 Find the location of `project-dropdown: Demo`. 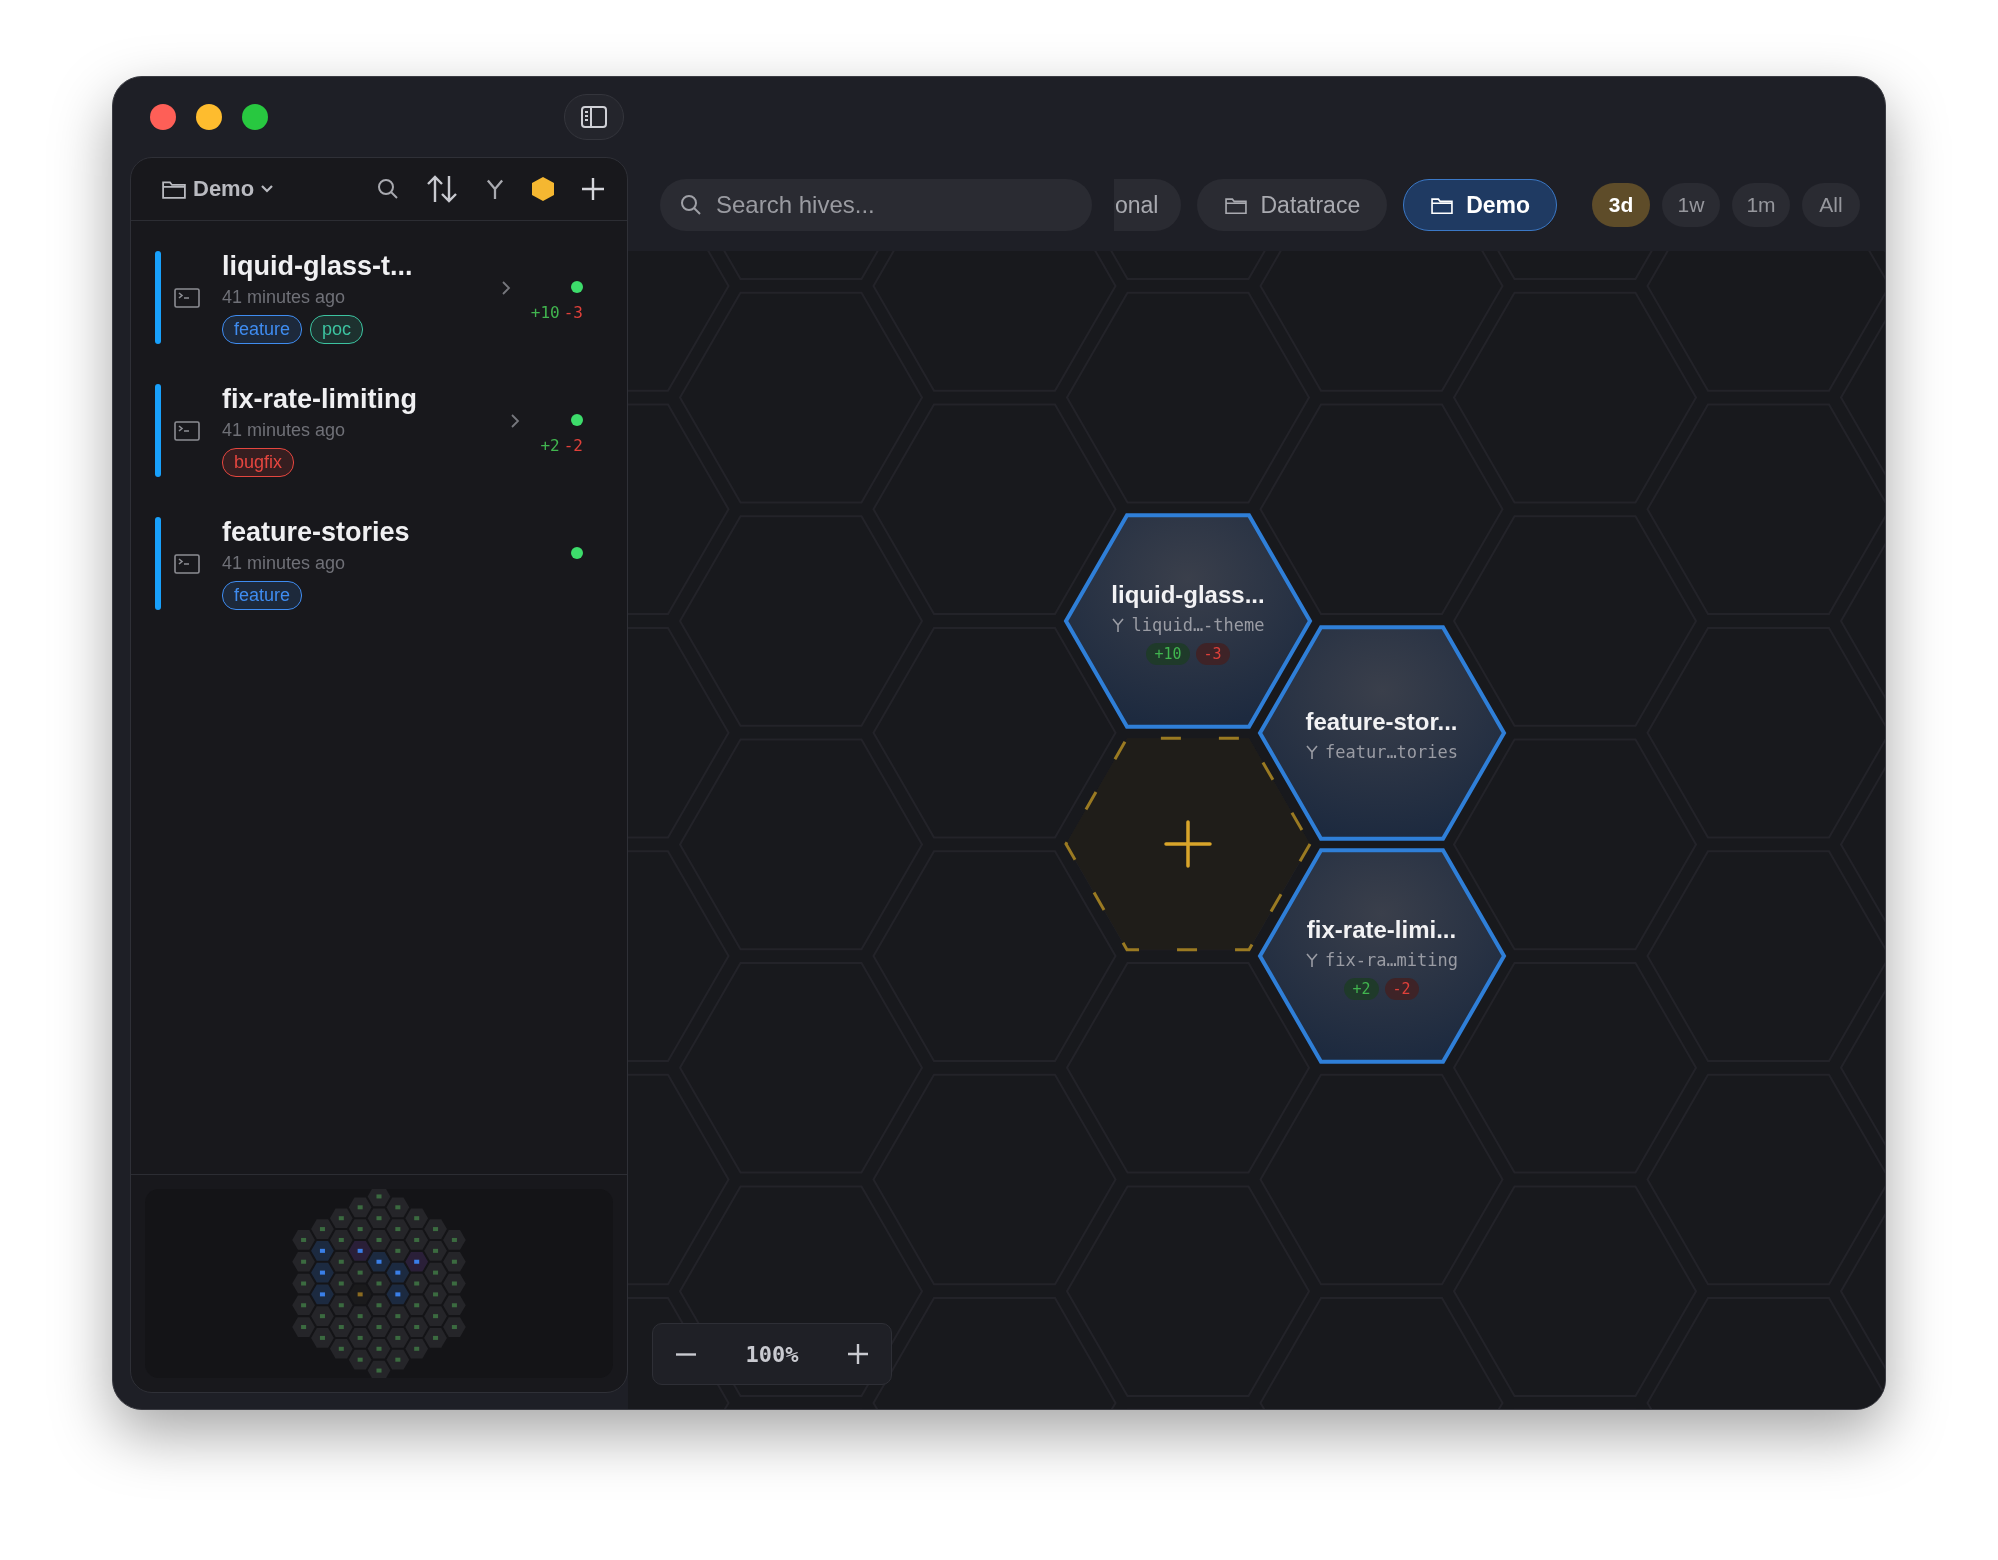

project-dropdown: Demo is located at coordinates (218, 189).